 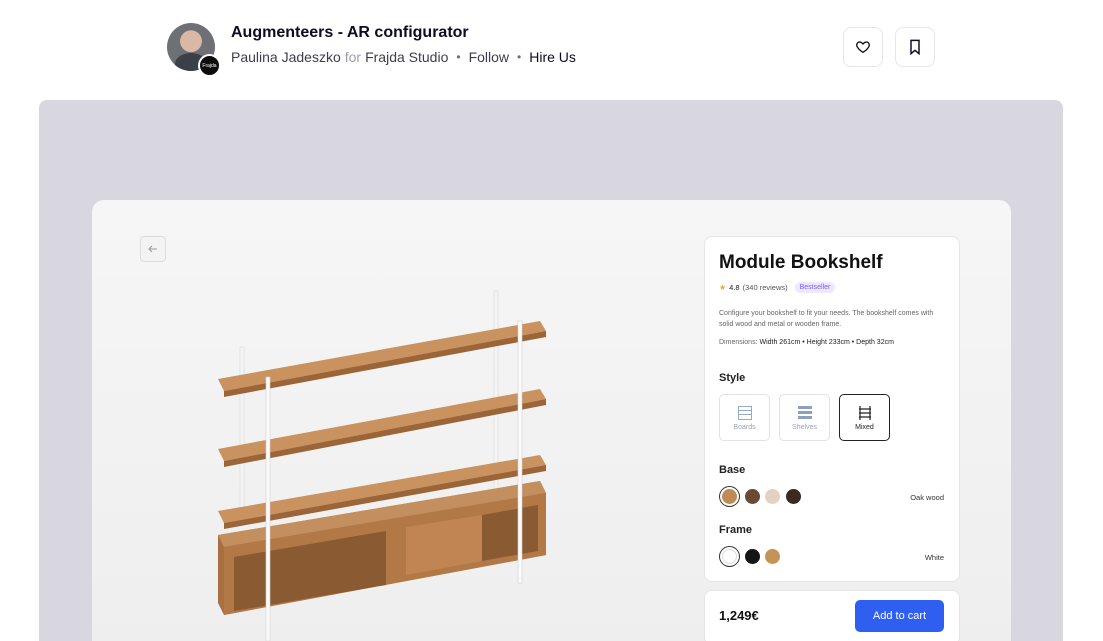 I want to click on hire-us-link: Hire Us, so click(x=552, y=57).